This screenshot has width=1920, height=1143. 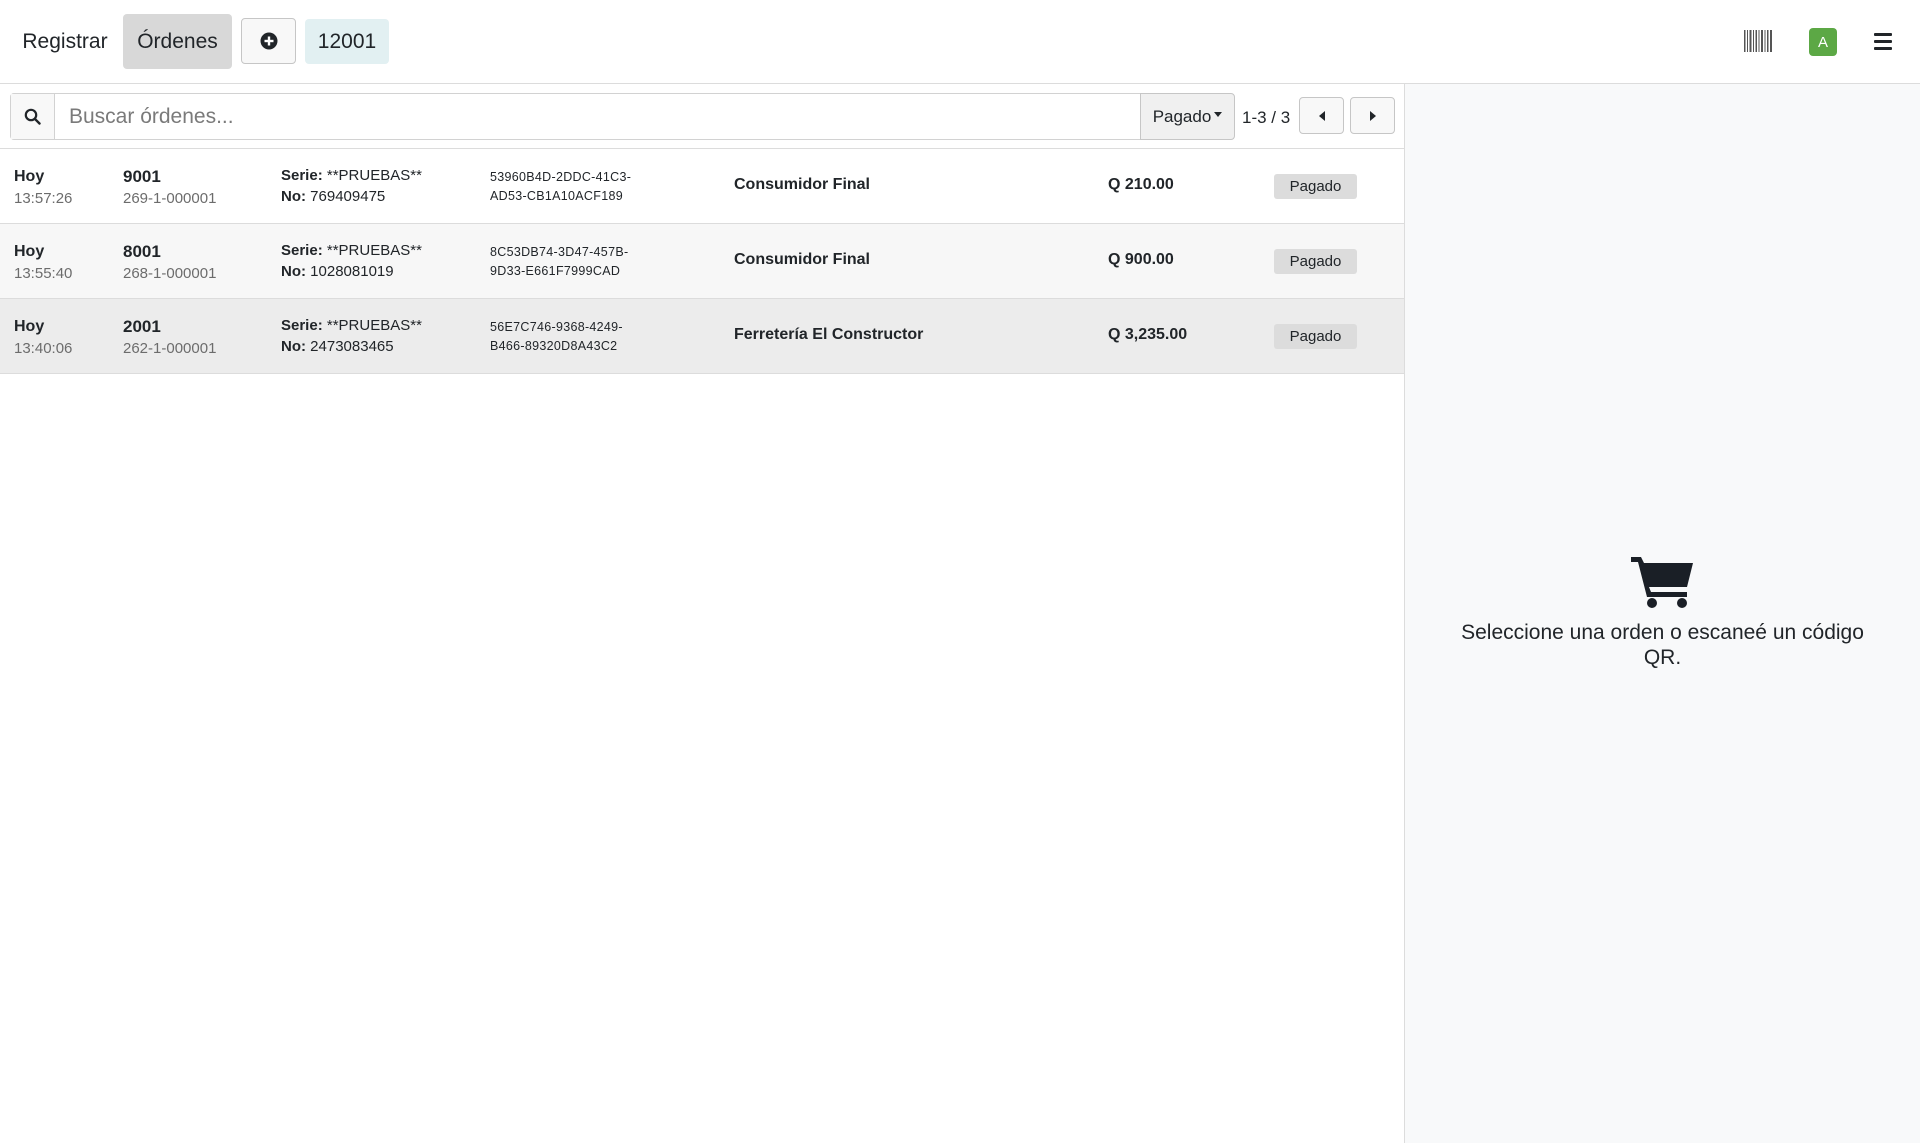 I want to click on uuid-line-2: AD53-CB1A10ACF189, so click(x=556, y=196).